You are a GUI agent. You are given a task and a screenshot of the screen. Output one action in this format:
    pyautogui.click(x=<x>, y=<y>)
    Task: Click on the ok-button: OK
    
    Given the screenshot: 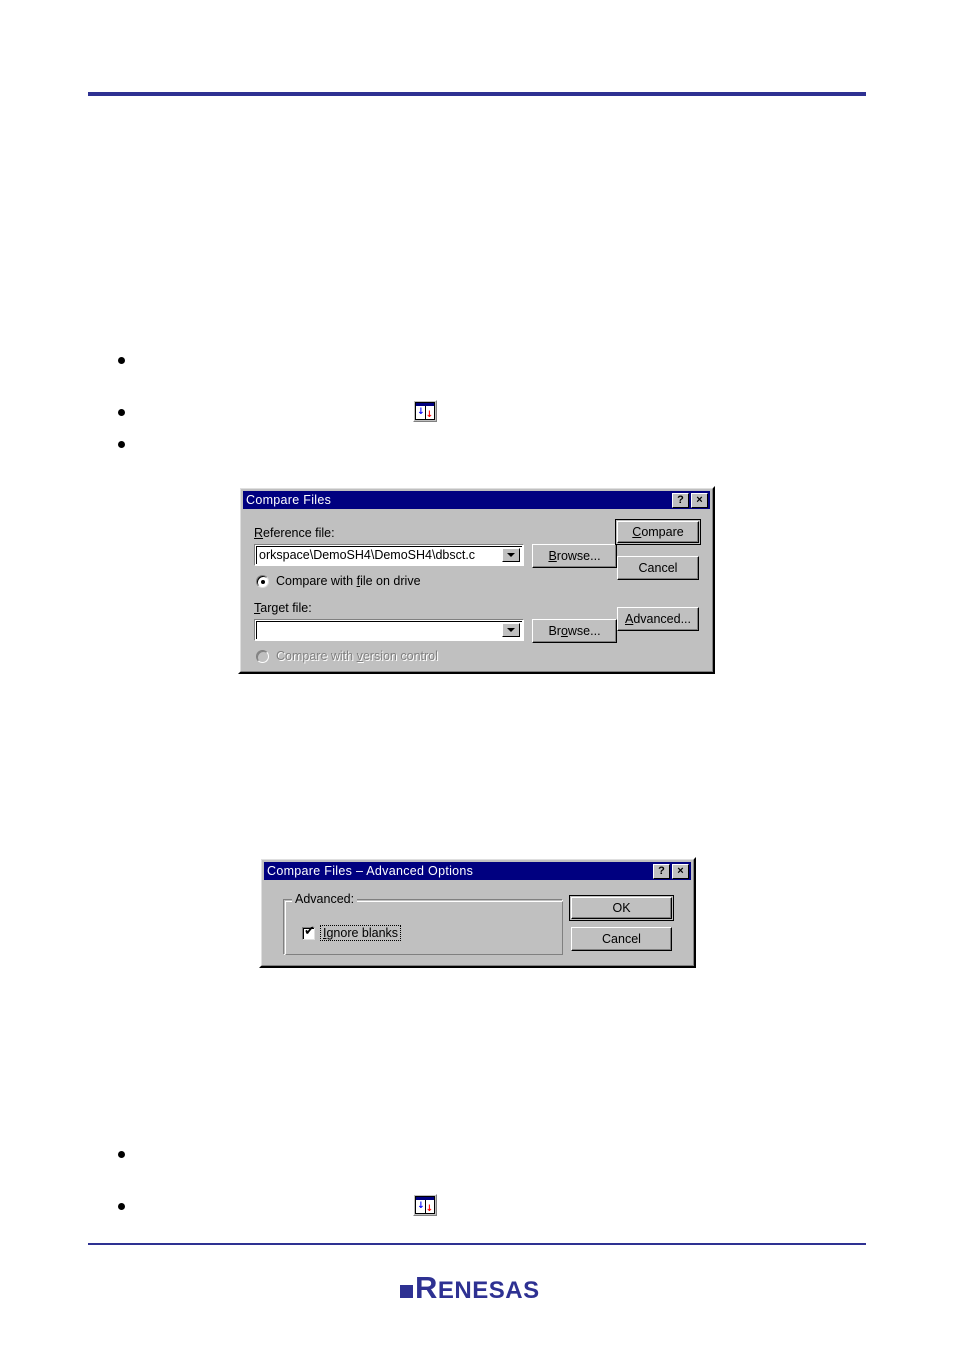 What is the action you would take?
    pyautogui.click(x=621, y=908)
    